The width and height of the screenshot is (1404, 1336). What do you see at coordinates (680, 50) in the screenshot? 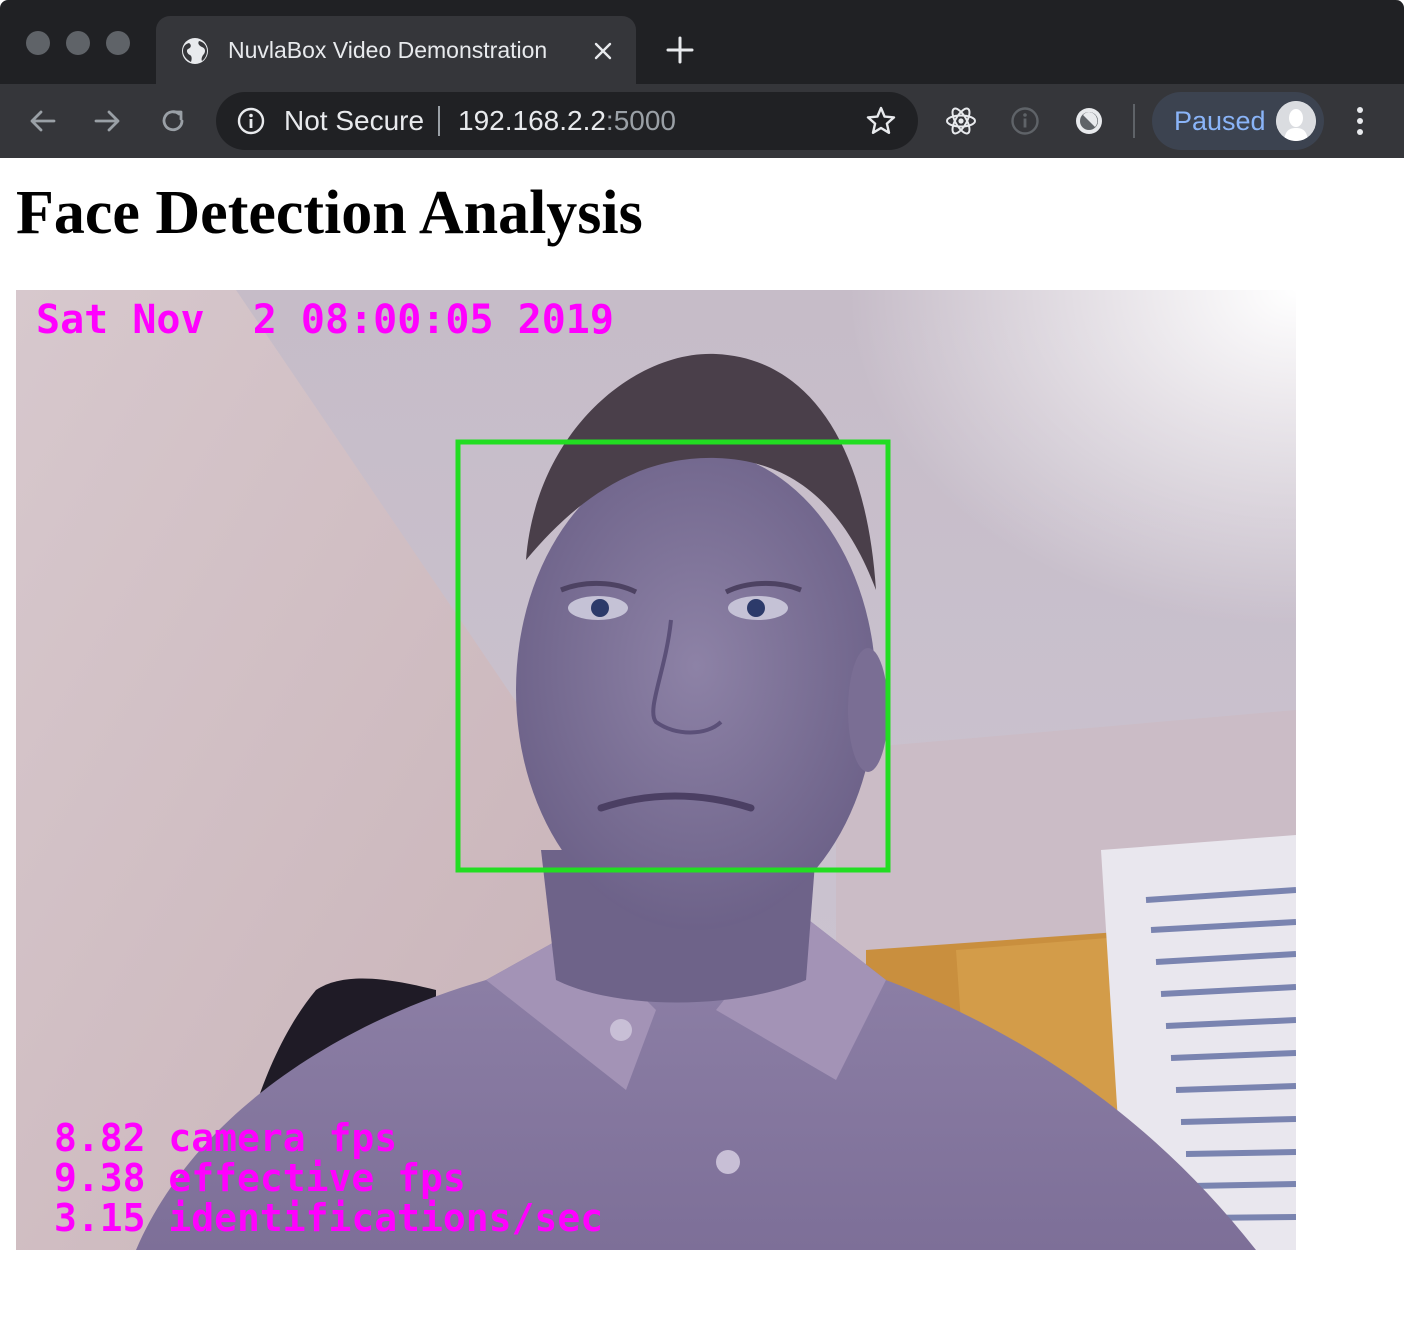
I see `new-tab-plus-icon` at bounding box center [680, 50].